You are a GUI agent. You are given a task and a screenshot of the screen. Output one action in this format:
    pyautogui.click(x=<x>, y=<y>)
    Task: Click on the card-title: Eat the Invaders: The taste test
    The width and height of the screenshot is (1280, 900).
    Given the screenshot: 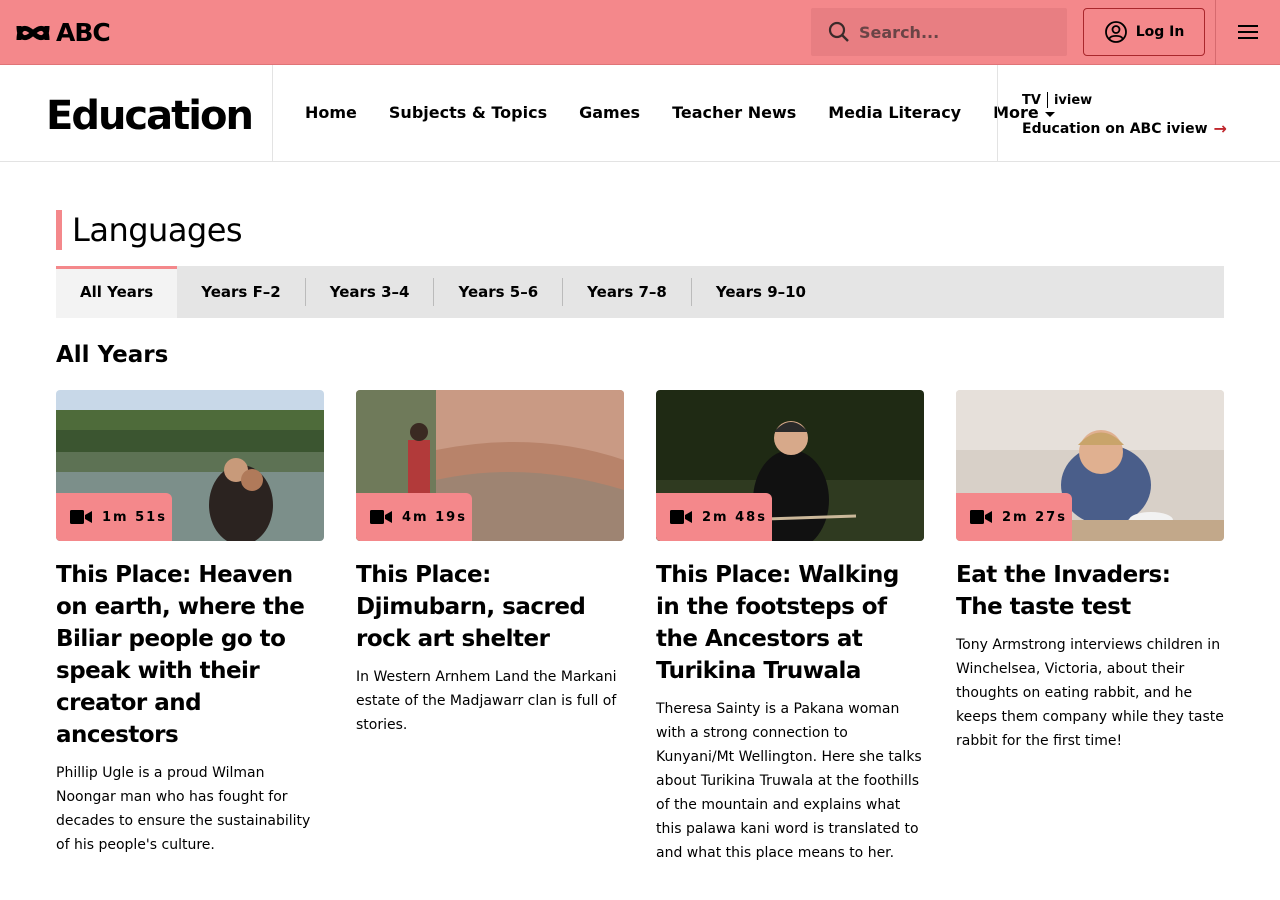 What is the action you would take?
    pyautogui.click(x=1090, y=591)
    